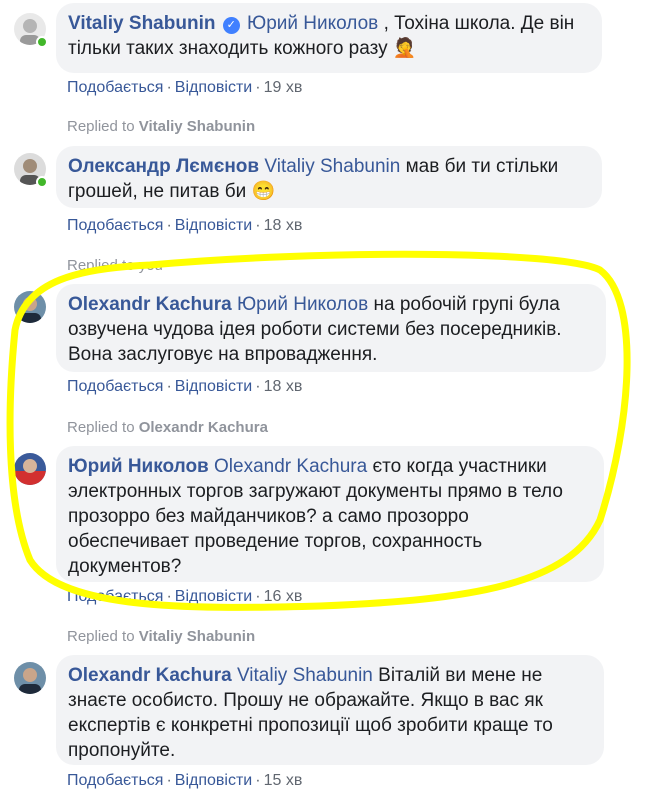 The image size is (650, 798). I want to click on comment-actions: Подобається · Відповісти · 19 хв, so click(184, 88).